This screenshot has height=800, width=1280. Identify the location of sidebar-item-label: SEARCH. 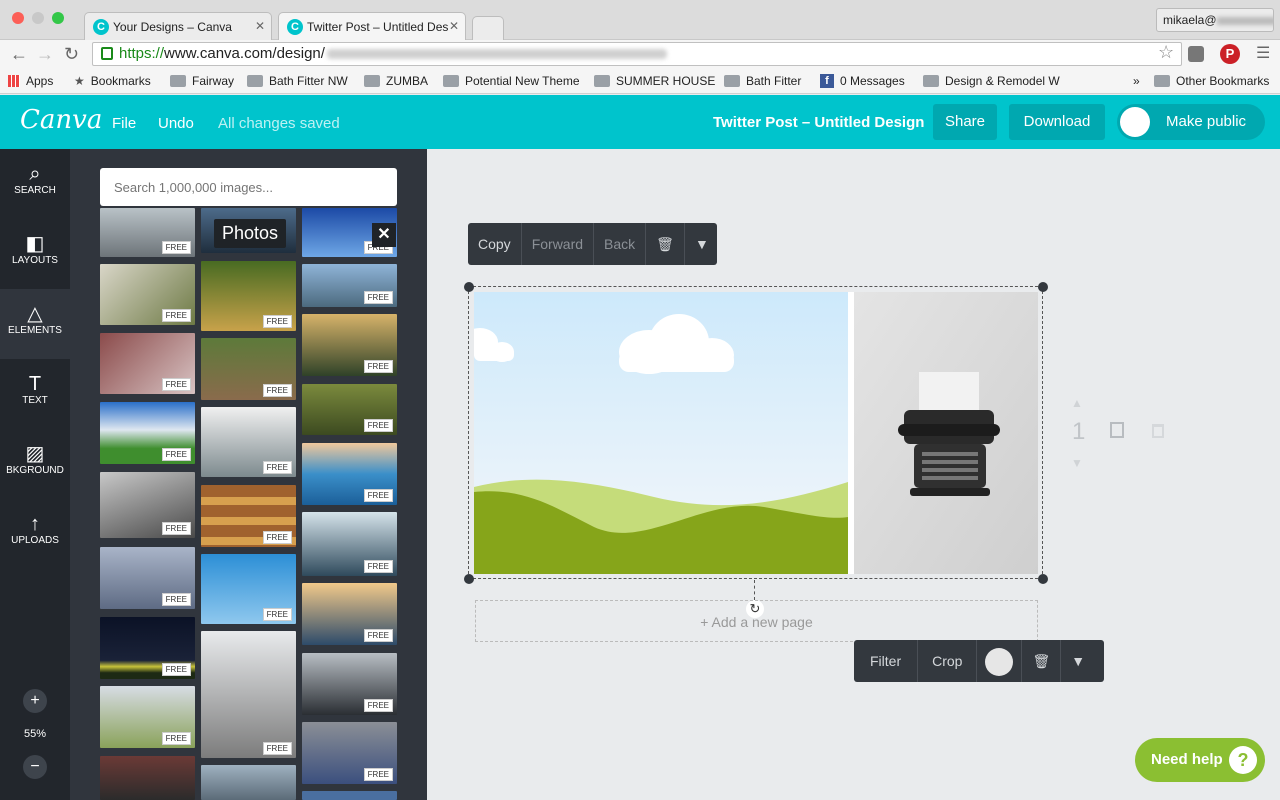
(35, 190).